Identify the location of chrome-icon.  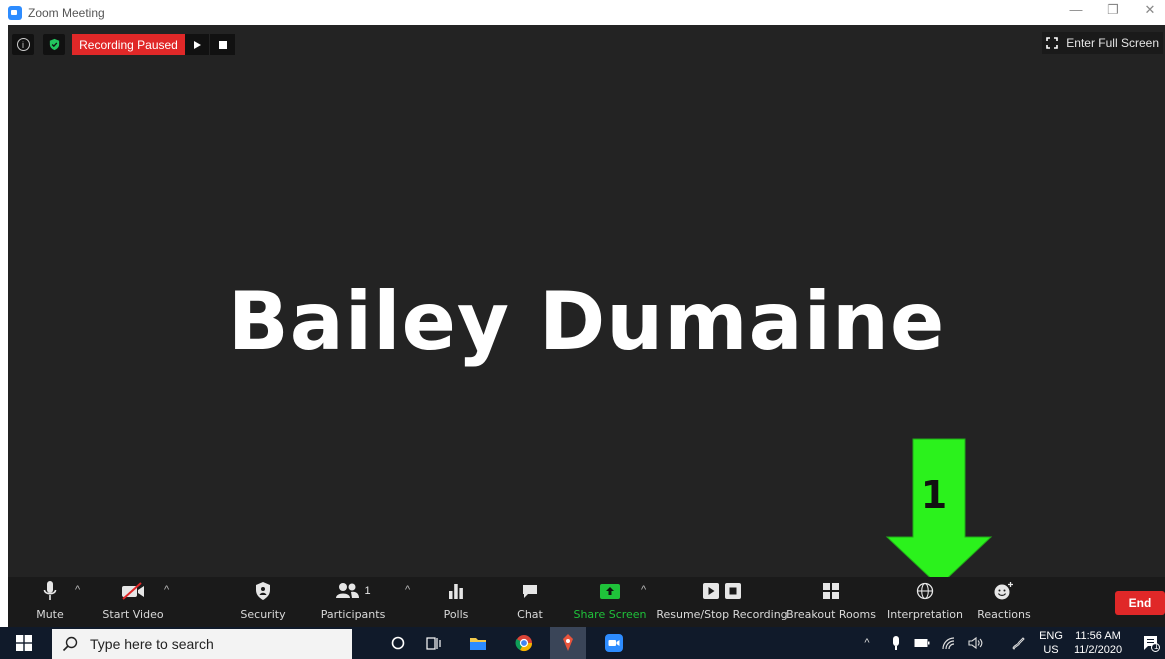
(524, 643).